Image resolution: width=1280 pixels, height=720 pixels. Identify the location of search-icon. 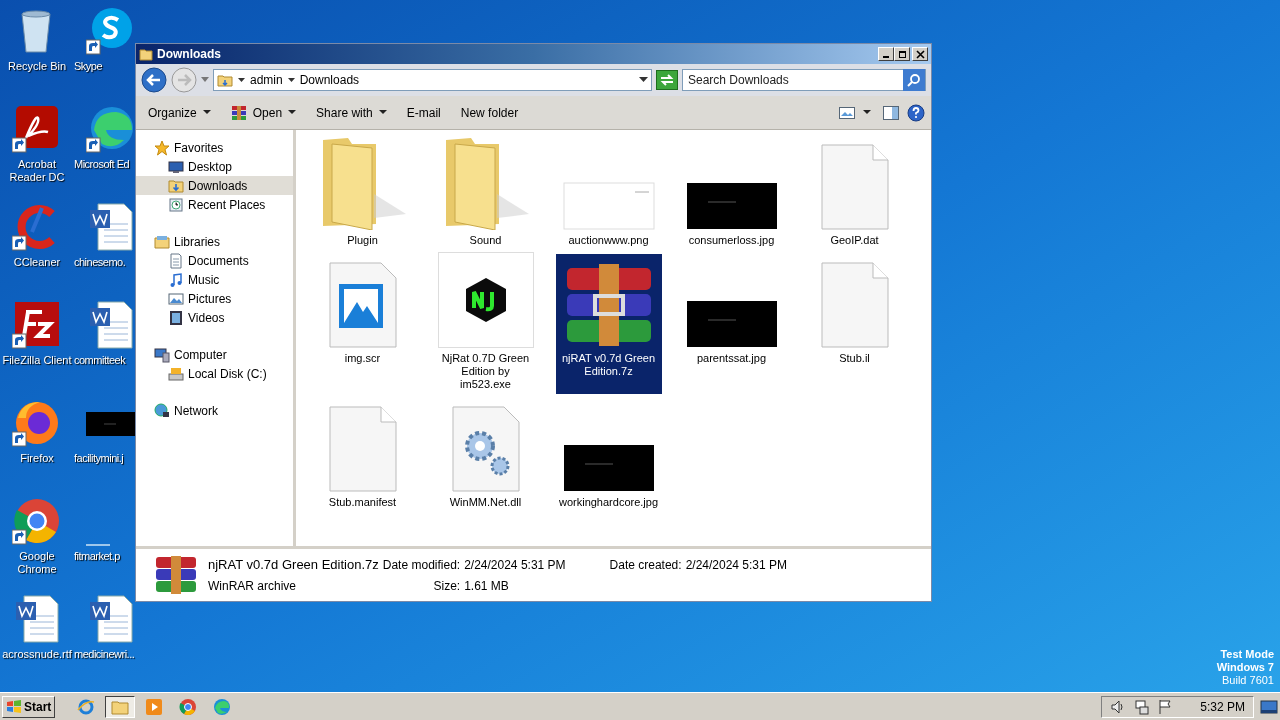
(914, 80).